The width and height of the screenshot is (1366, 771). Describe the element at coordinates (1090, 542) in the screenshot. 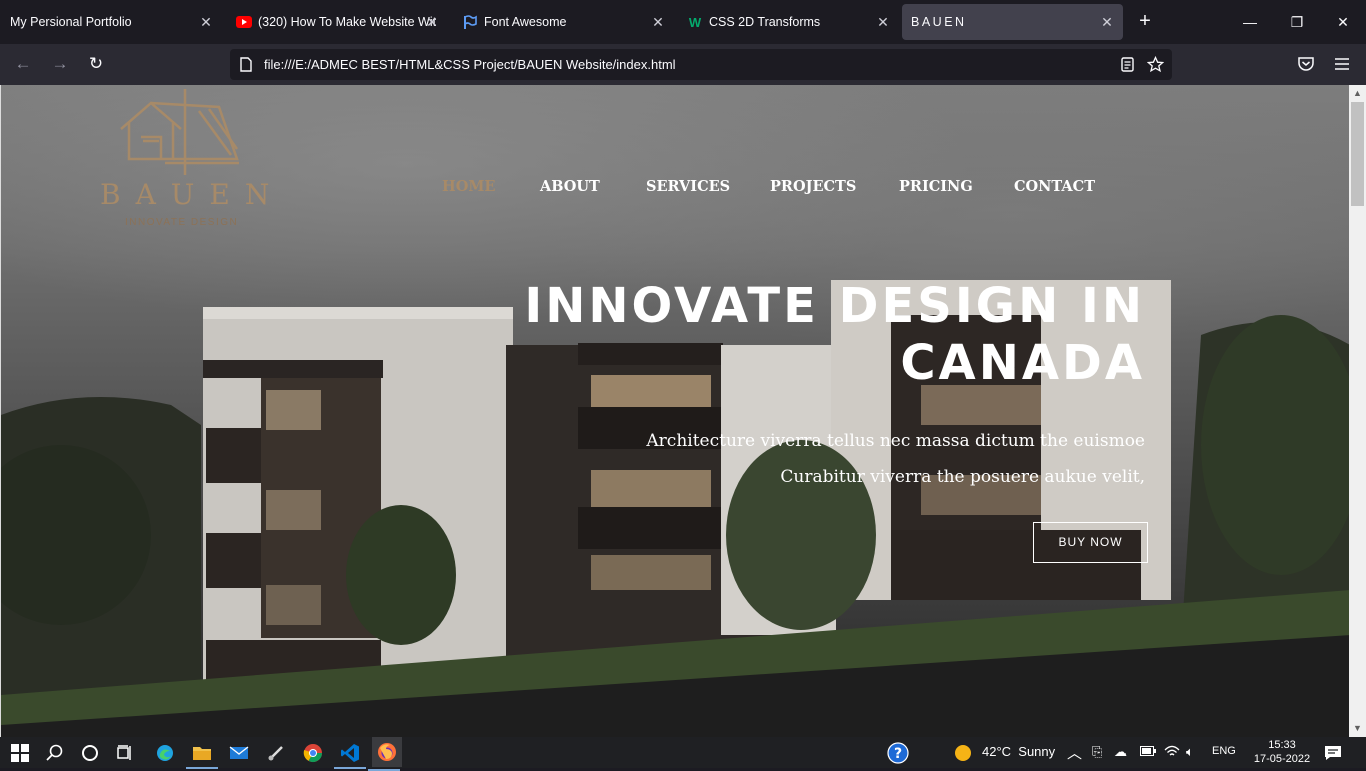

I see `buy-now-button: BUY NOW` at that location.